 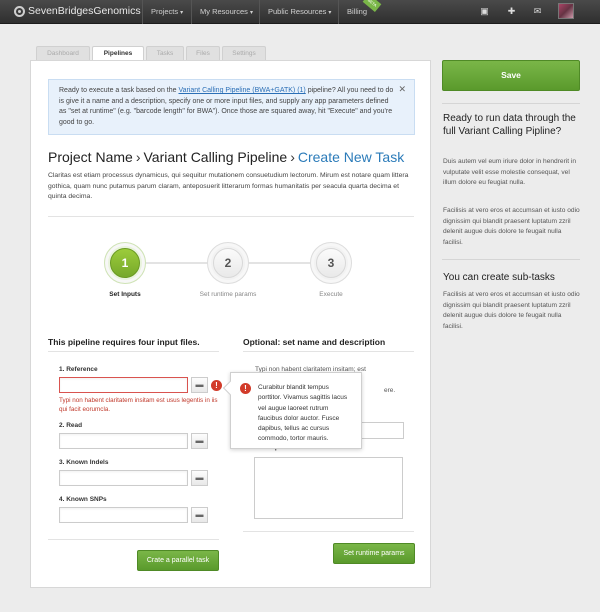 What do you see at coordinates (78, 369) in the screenshot?
I see `reference-label: 1. Reference` at bounding box center [78, 369].